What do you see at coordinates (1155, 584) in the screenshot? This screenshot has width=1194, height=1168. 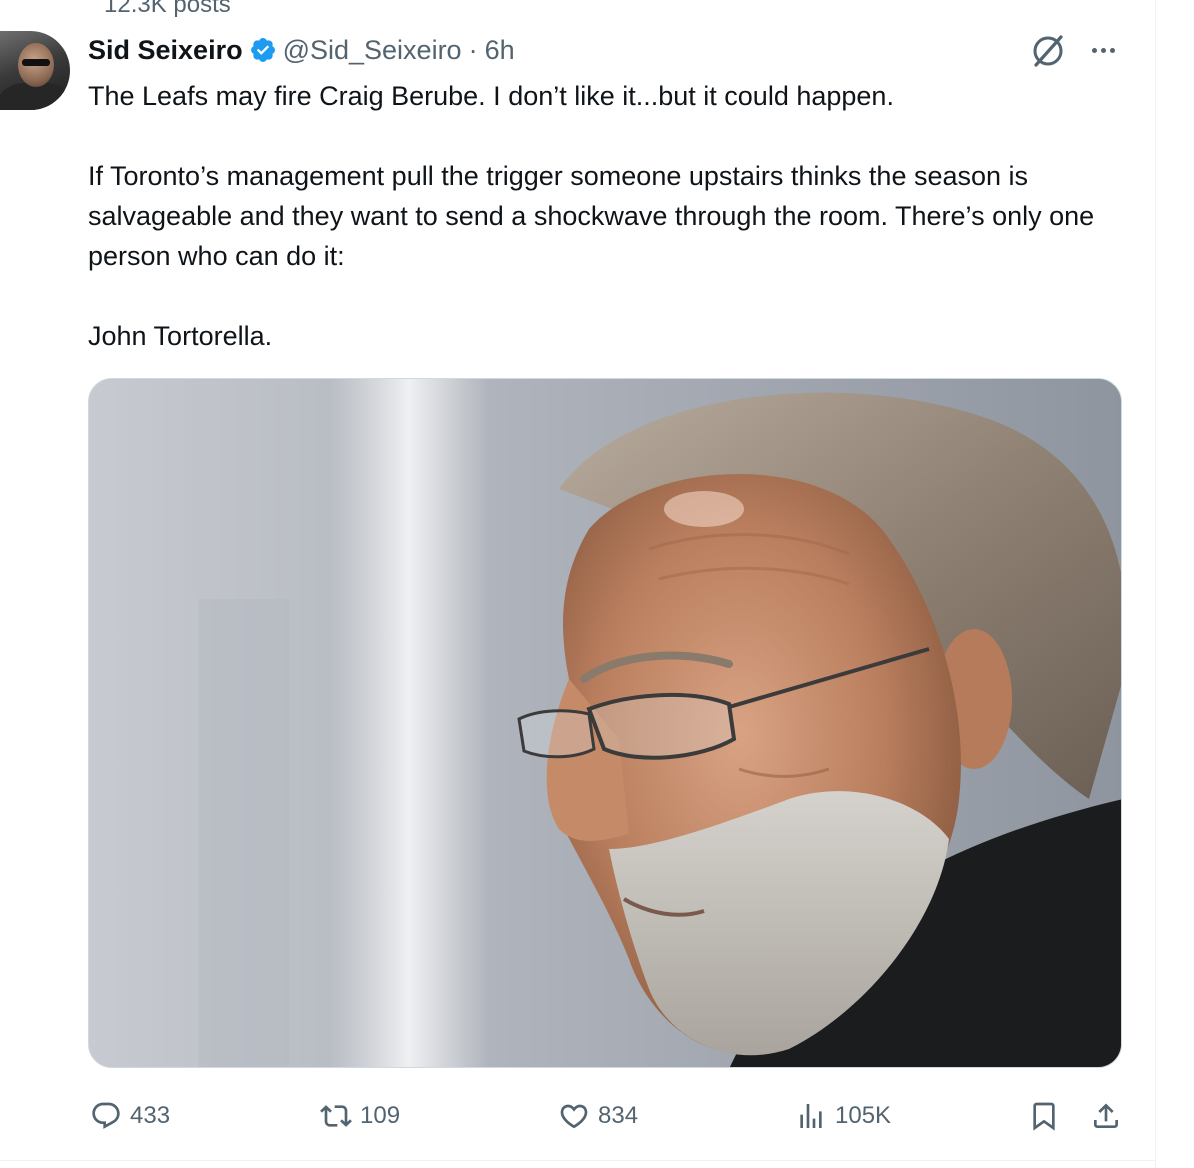 I see `column-divider` at bounding box center [1155, 584].